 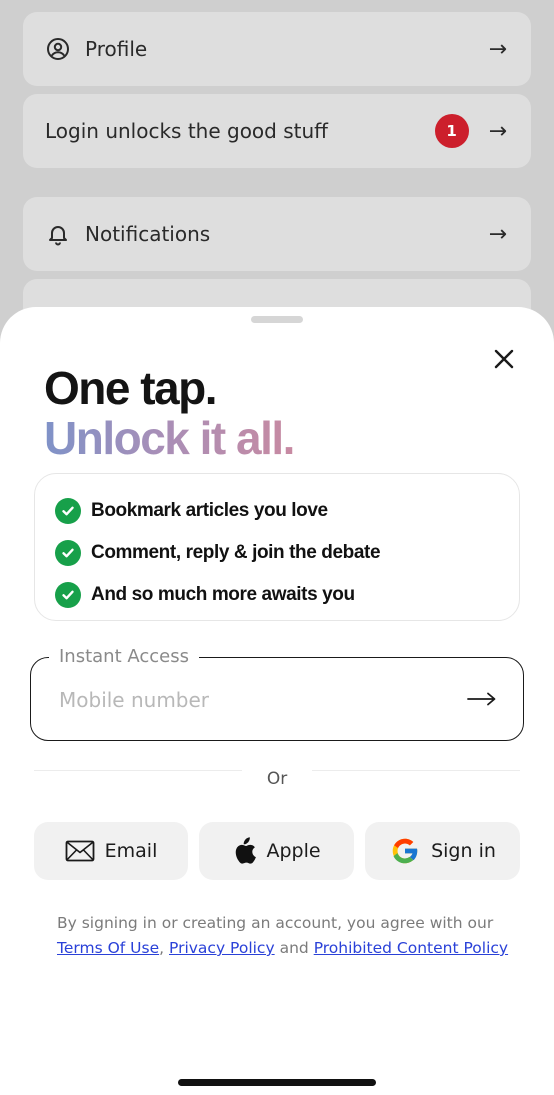 I want to click on apple-button: Apple, so click(x=276, y=851).